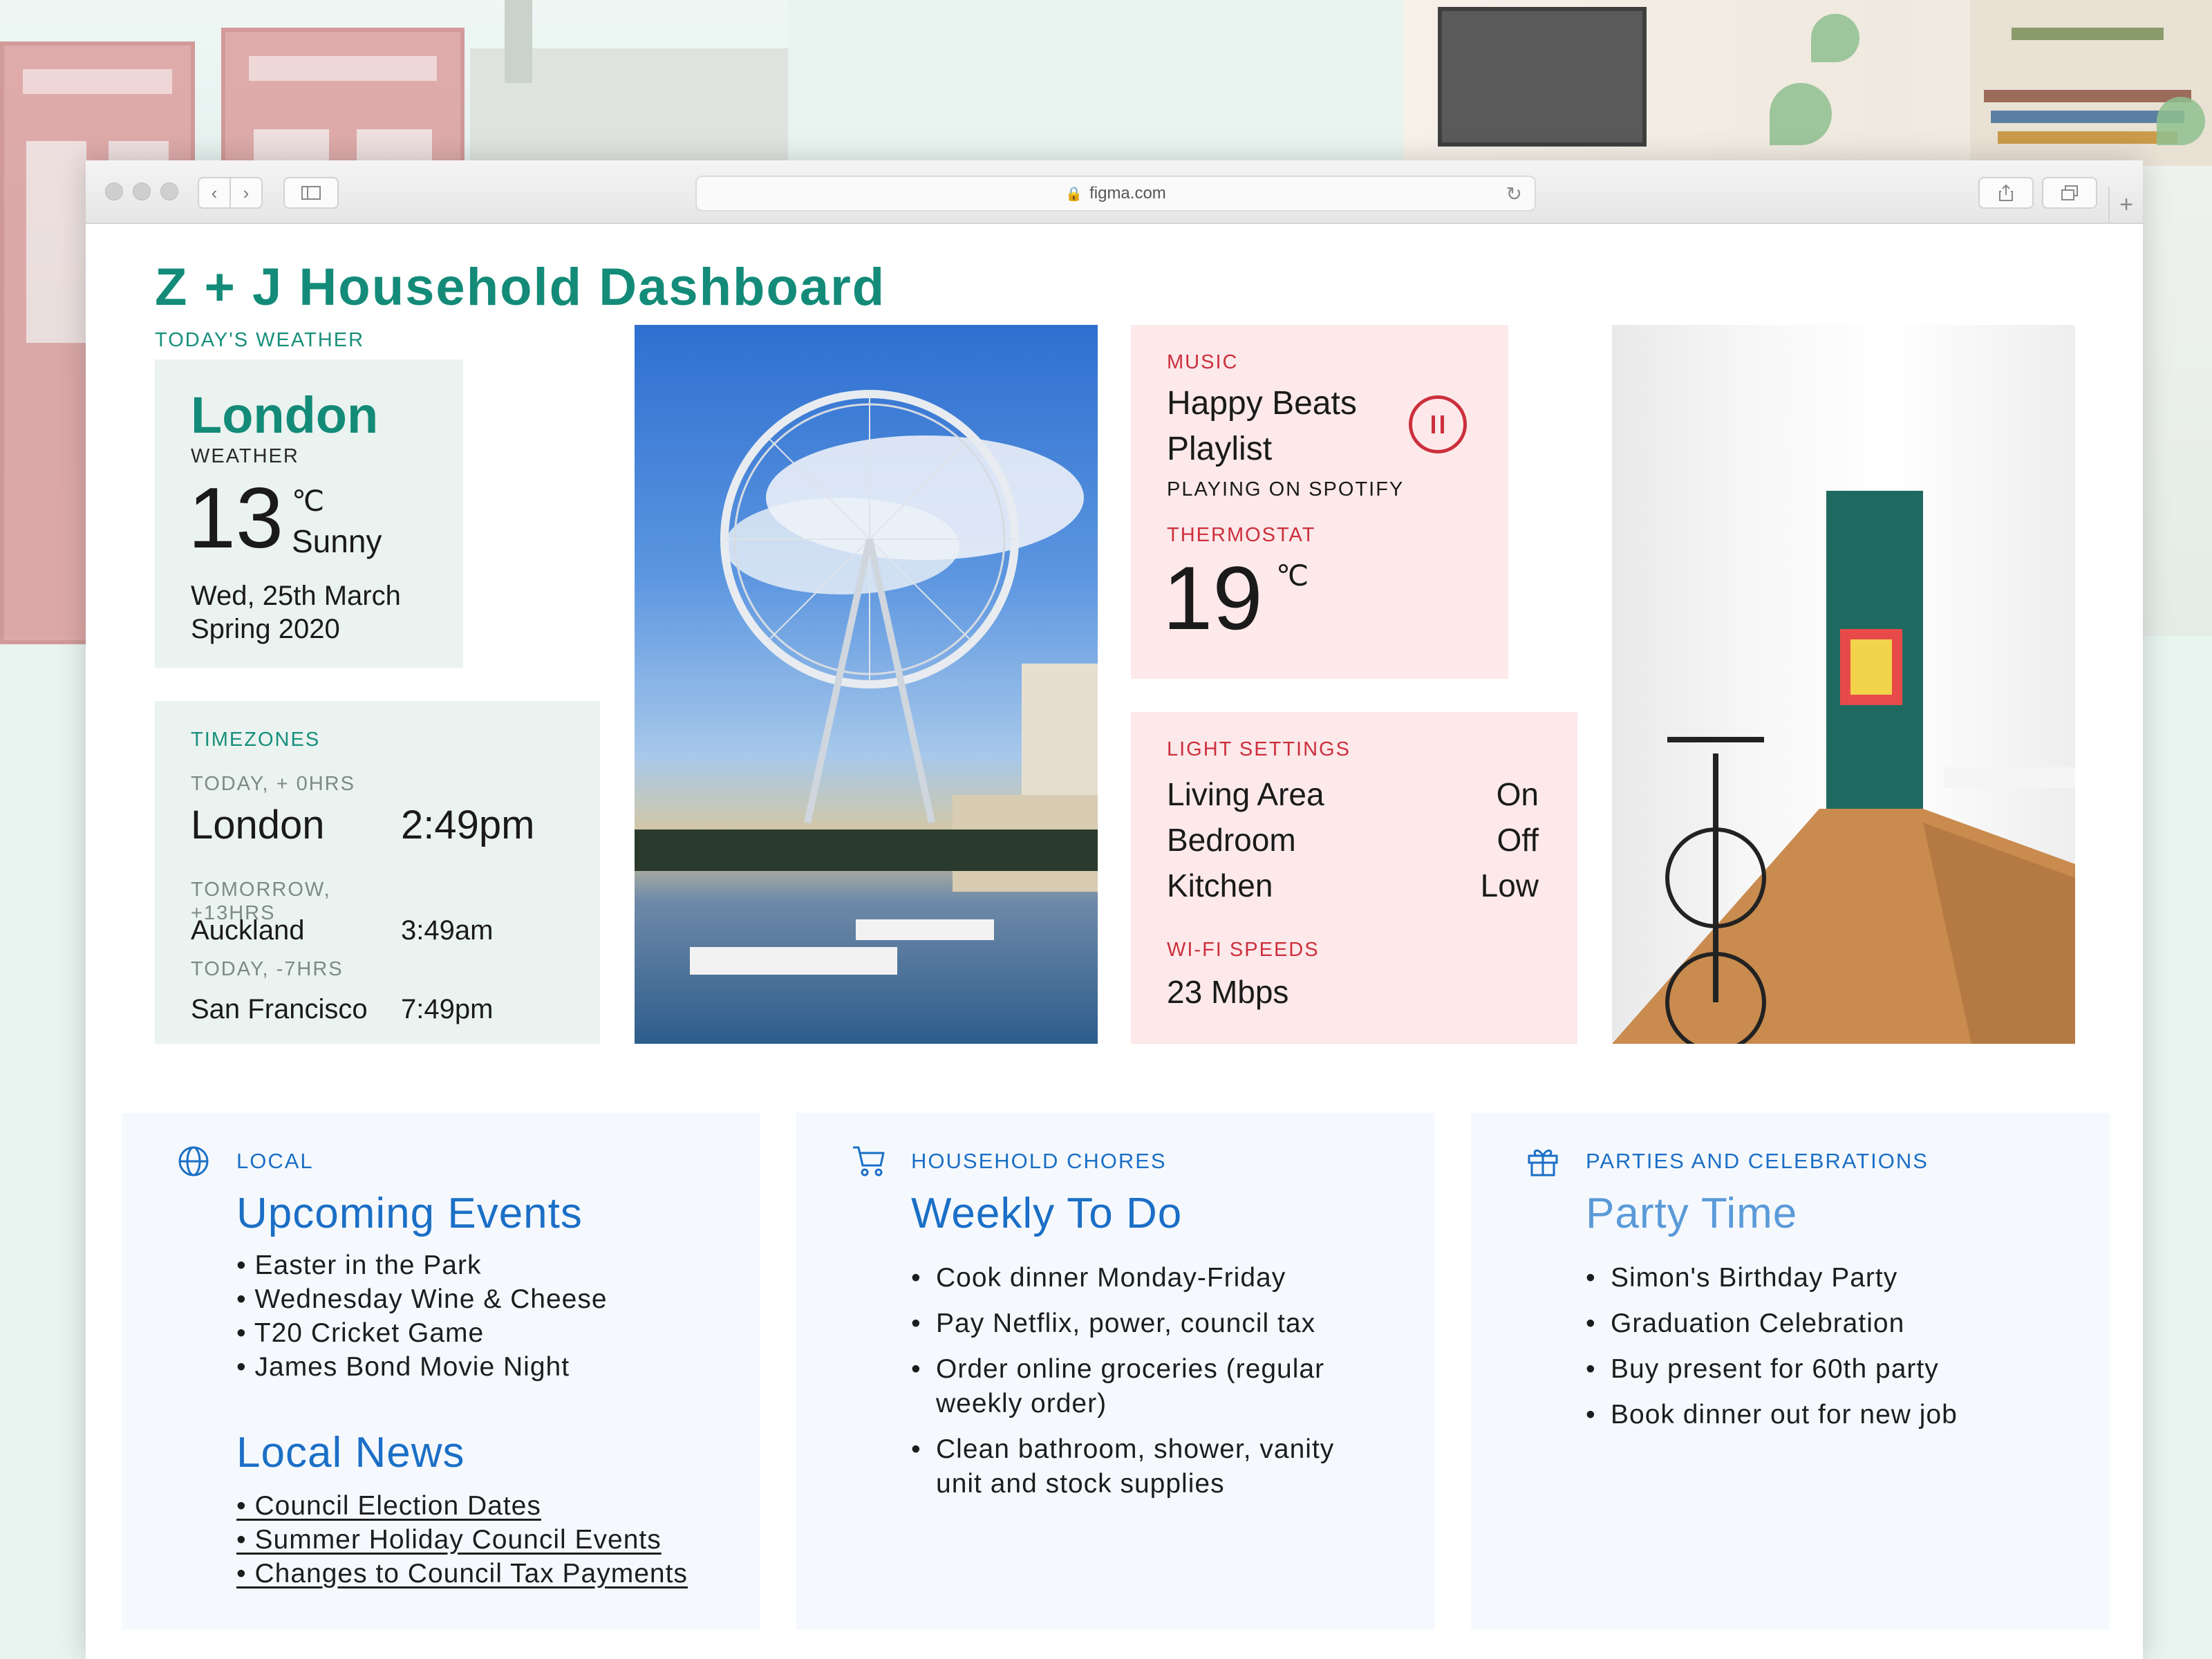 Image resolution: width=2212 pixels, height=1659 pixels. What do you see at coordinates (1543, 1163) in the screenshot?
I see `gift-icon` at bounding box center [1543, 1163].